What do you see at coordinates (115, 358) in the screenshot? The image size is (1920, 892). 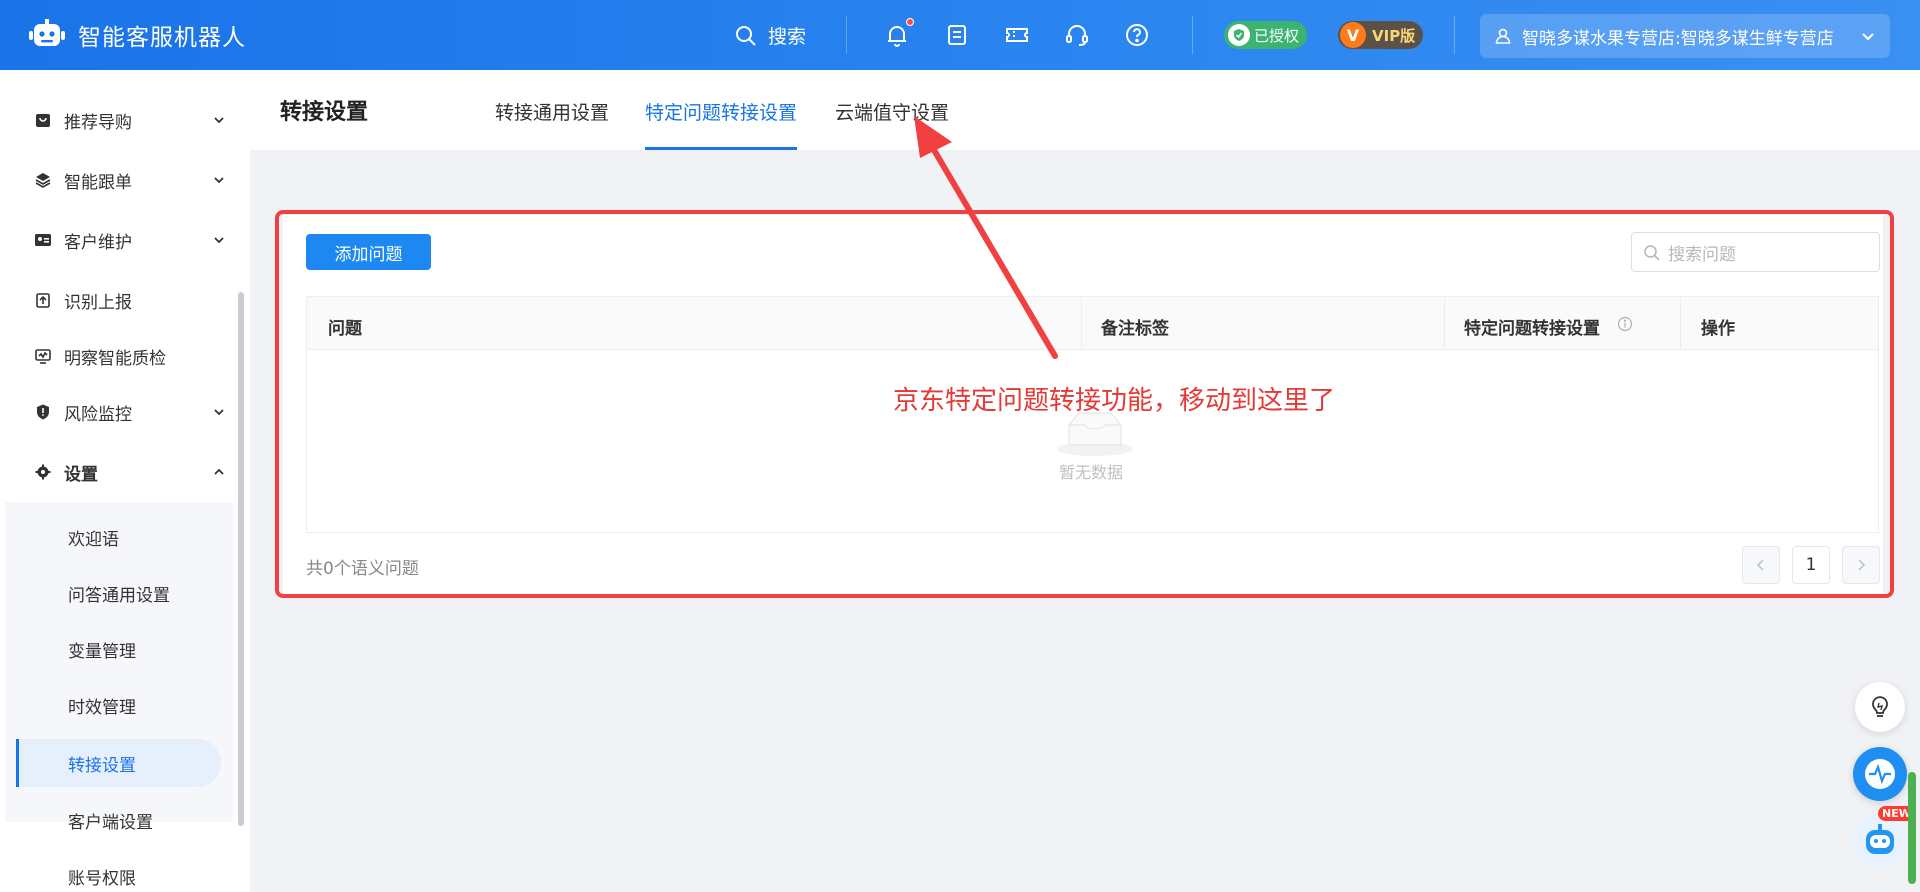 I see `sidebar-item-label: 明察智能质检` at bounding box center [115, 358].